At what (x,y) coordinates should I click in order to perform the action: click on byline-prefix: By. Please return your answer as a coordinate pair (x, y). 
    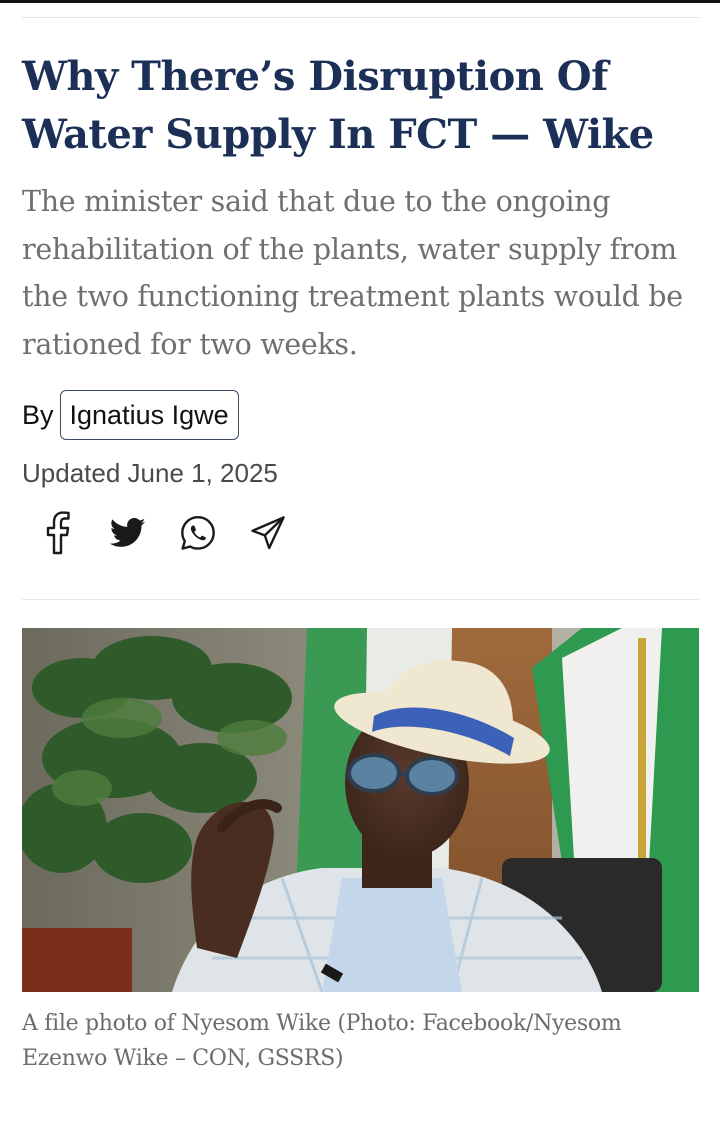
    Looking at the image, I should click on (38, 414).